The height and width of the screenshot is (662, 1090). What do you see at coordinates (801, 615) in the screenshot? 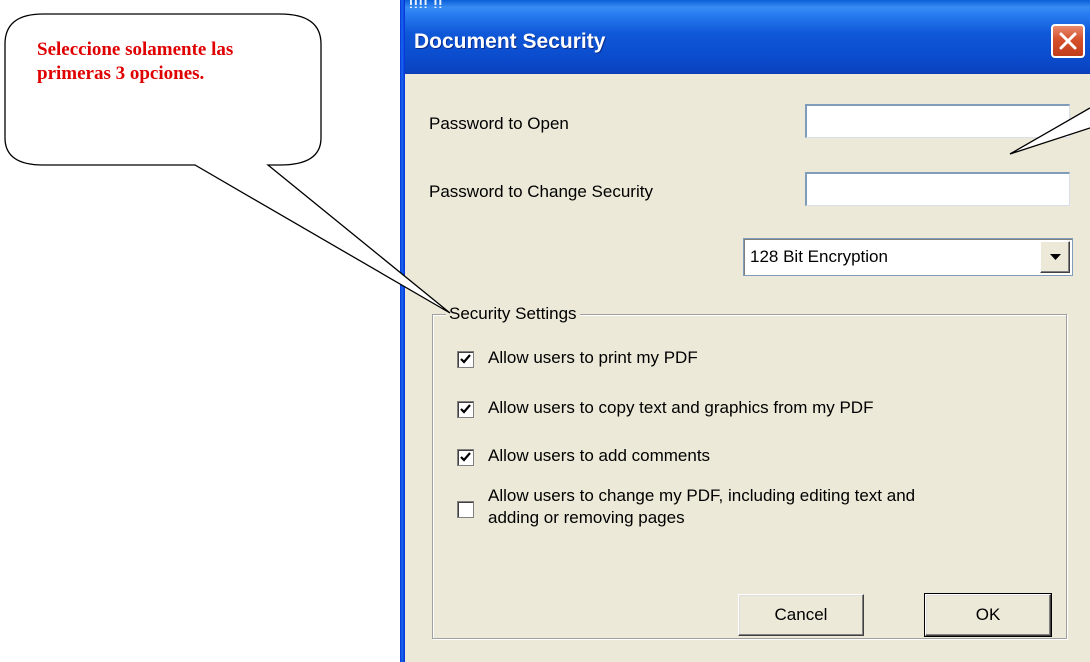
I see `cancel-button: Cancel` at bounding box center [801, 615].